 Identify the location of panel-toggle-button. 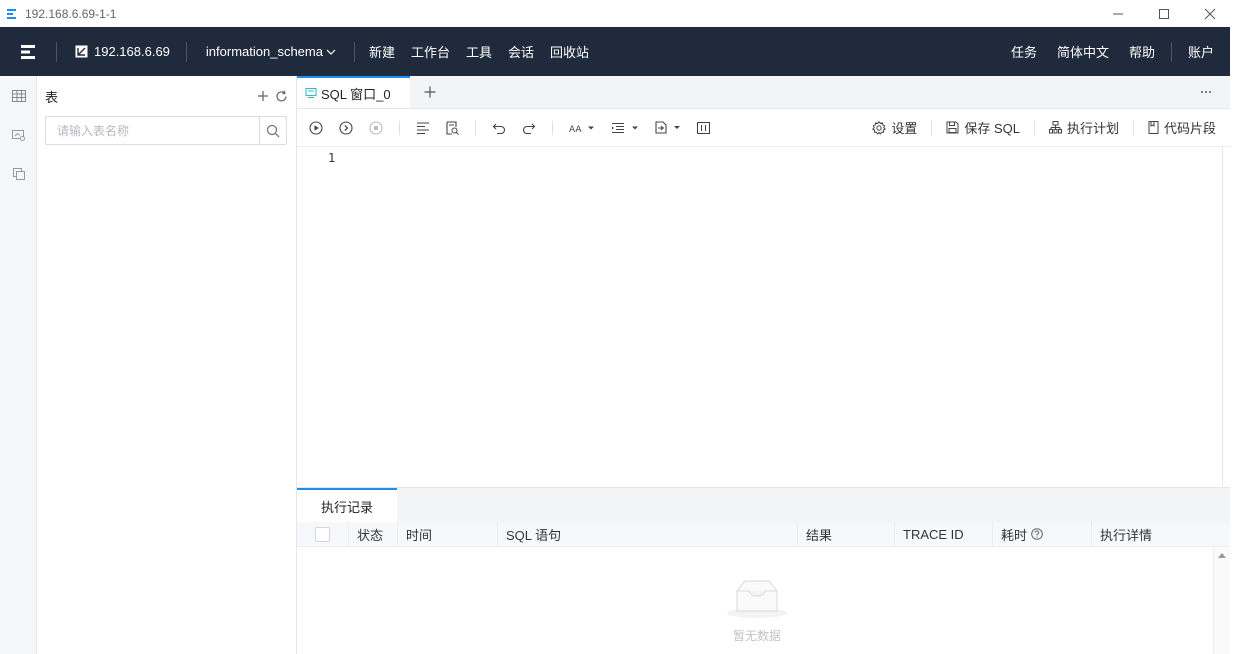
(703, 128).